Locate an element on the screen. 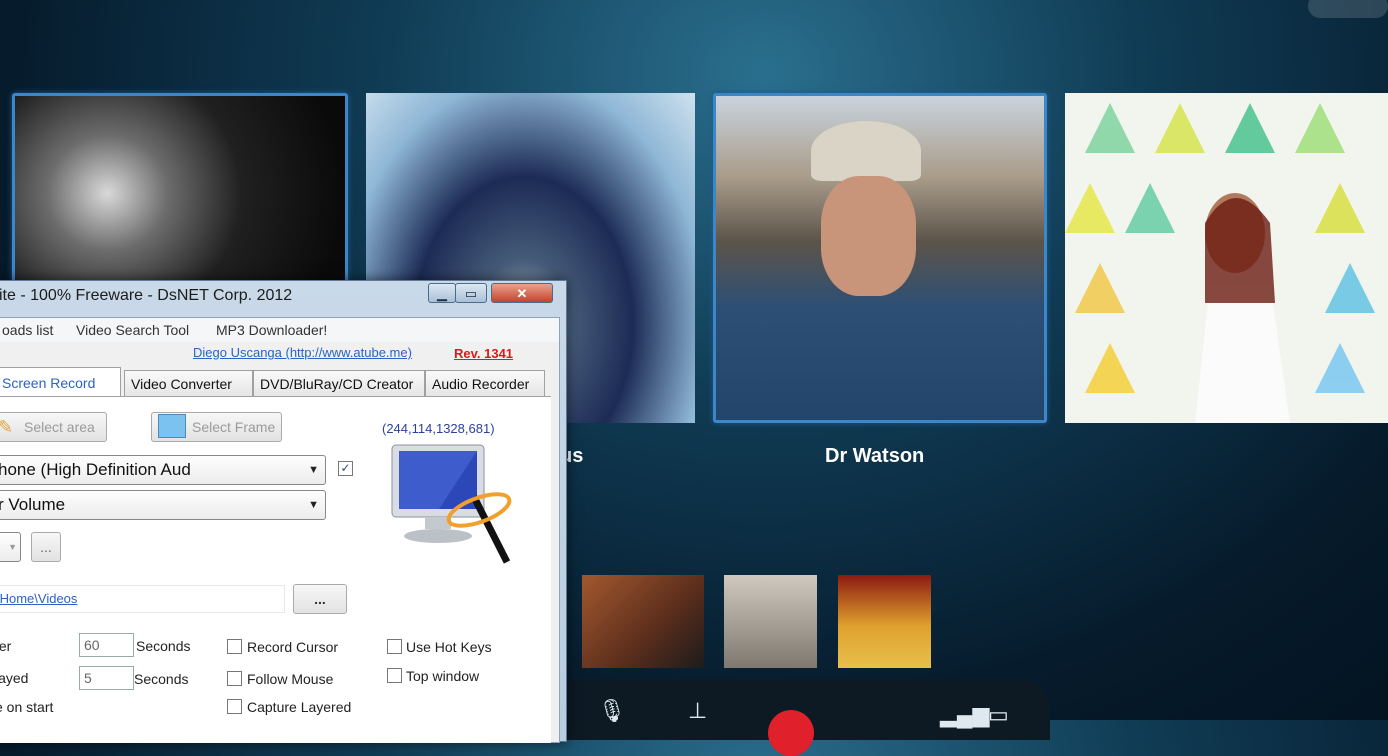 The height and width of the screenshot is (756, 1388). monitor-icon is located at coordinates (454, 507).